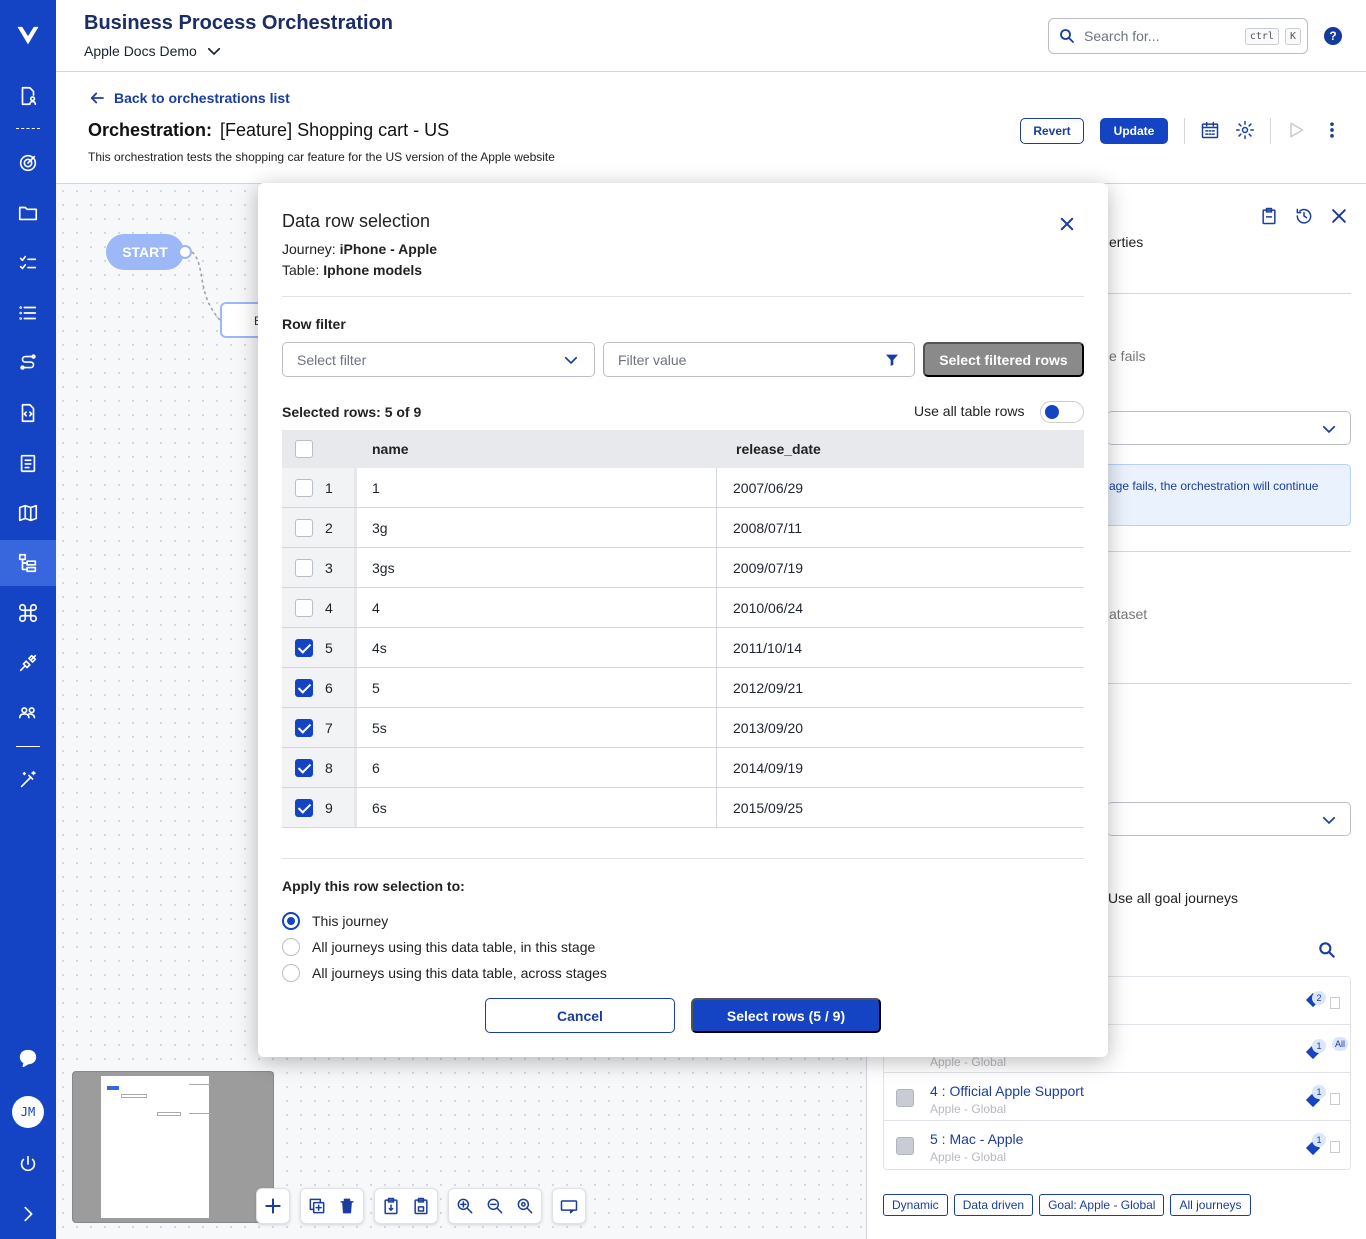  Describe the element at coordinates (28, 363) in the screenshot. I see `route-icon` at that location.